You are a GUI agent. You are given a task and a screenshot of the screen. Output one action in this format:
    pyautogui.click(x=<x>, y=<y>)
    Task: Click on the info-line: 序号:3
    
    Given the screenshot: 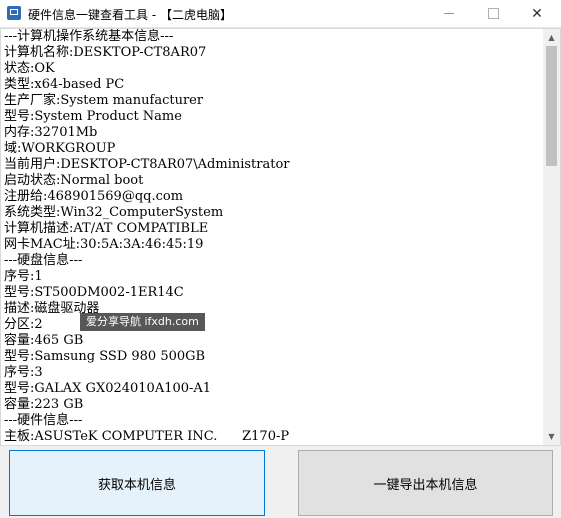 What is the action you would take?
    pyautogui.click(x=23, y=372)
    